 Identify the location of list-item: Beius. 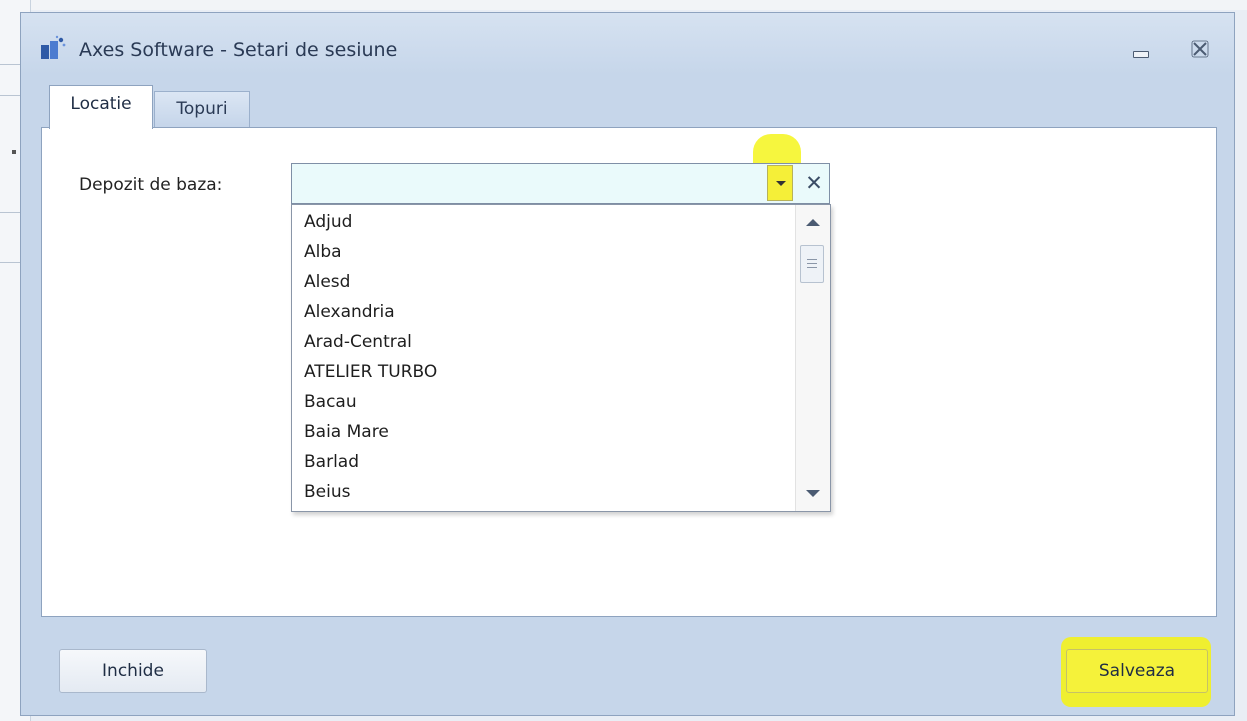
(327, 492).